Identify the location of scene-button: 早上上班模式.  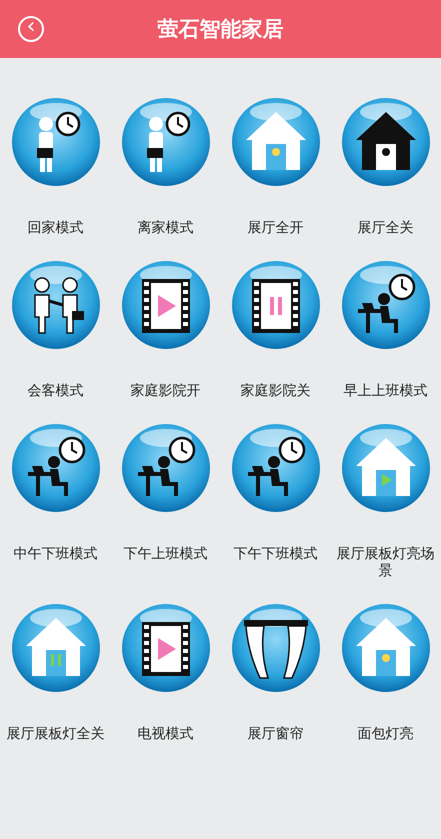
(385, 329).